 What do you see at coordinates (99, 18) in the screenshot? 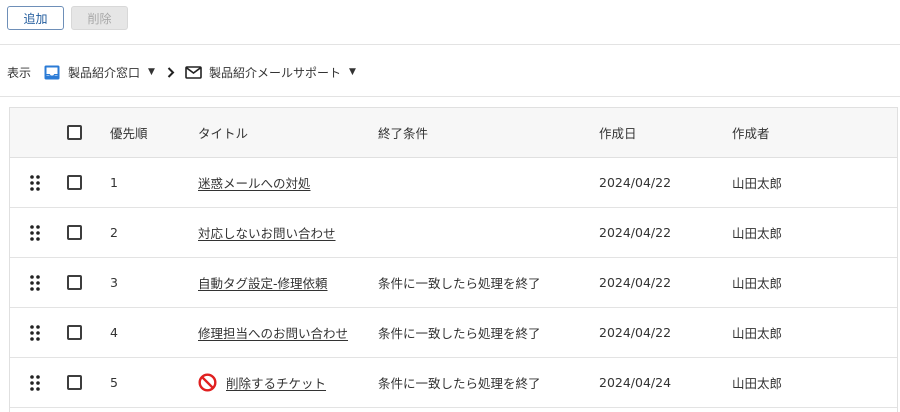
I see `delete-button: 削除` at bounding box center [99, 18].